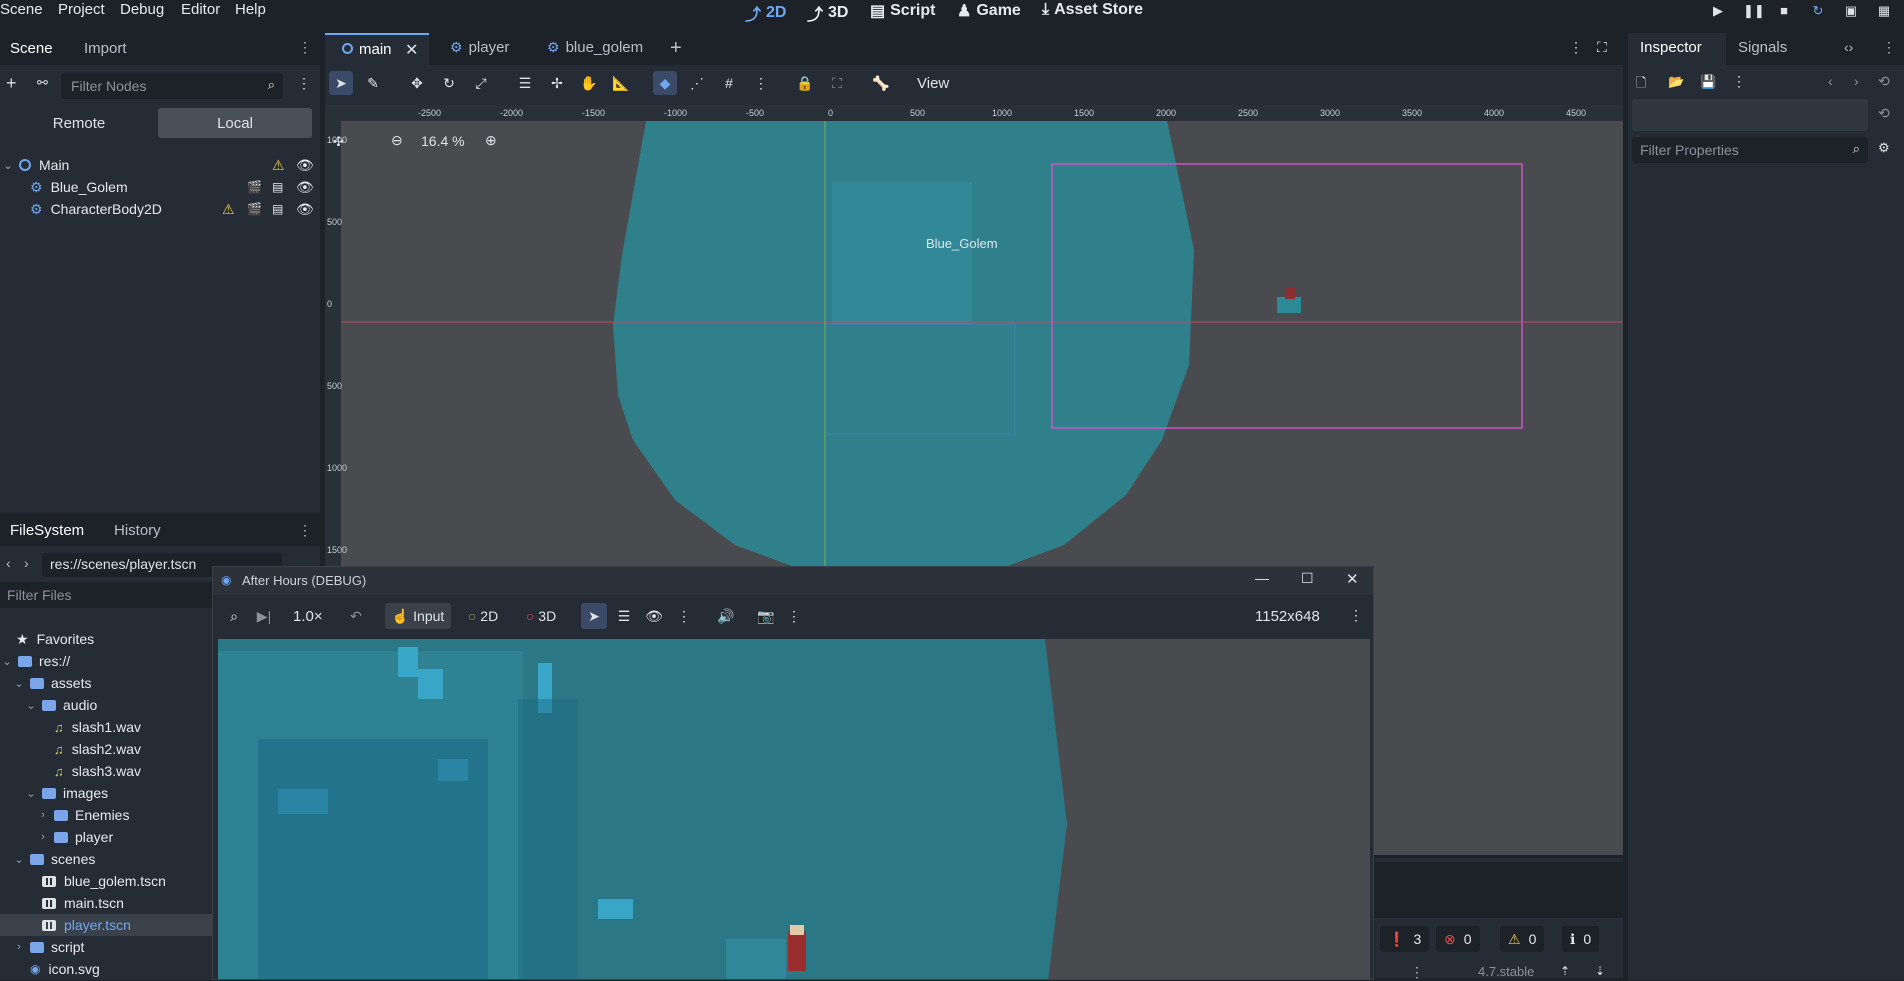  Describe the element at coordinates (726, 616) in the screenshot. I see `speaker-icon: 🔊` at that location.